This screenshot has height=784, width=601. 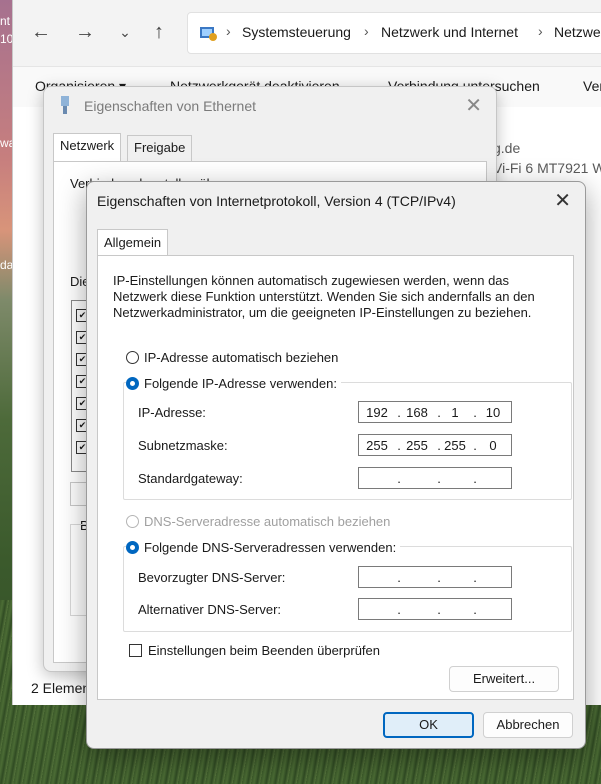 I want to click on ip-address-label: IP-Adresse:, so click(x=172, y=412).